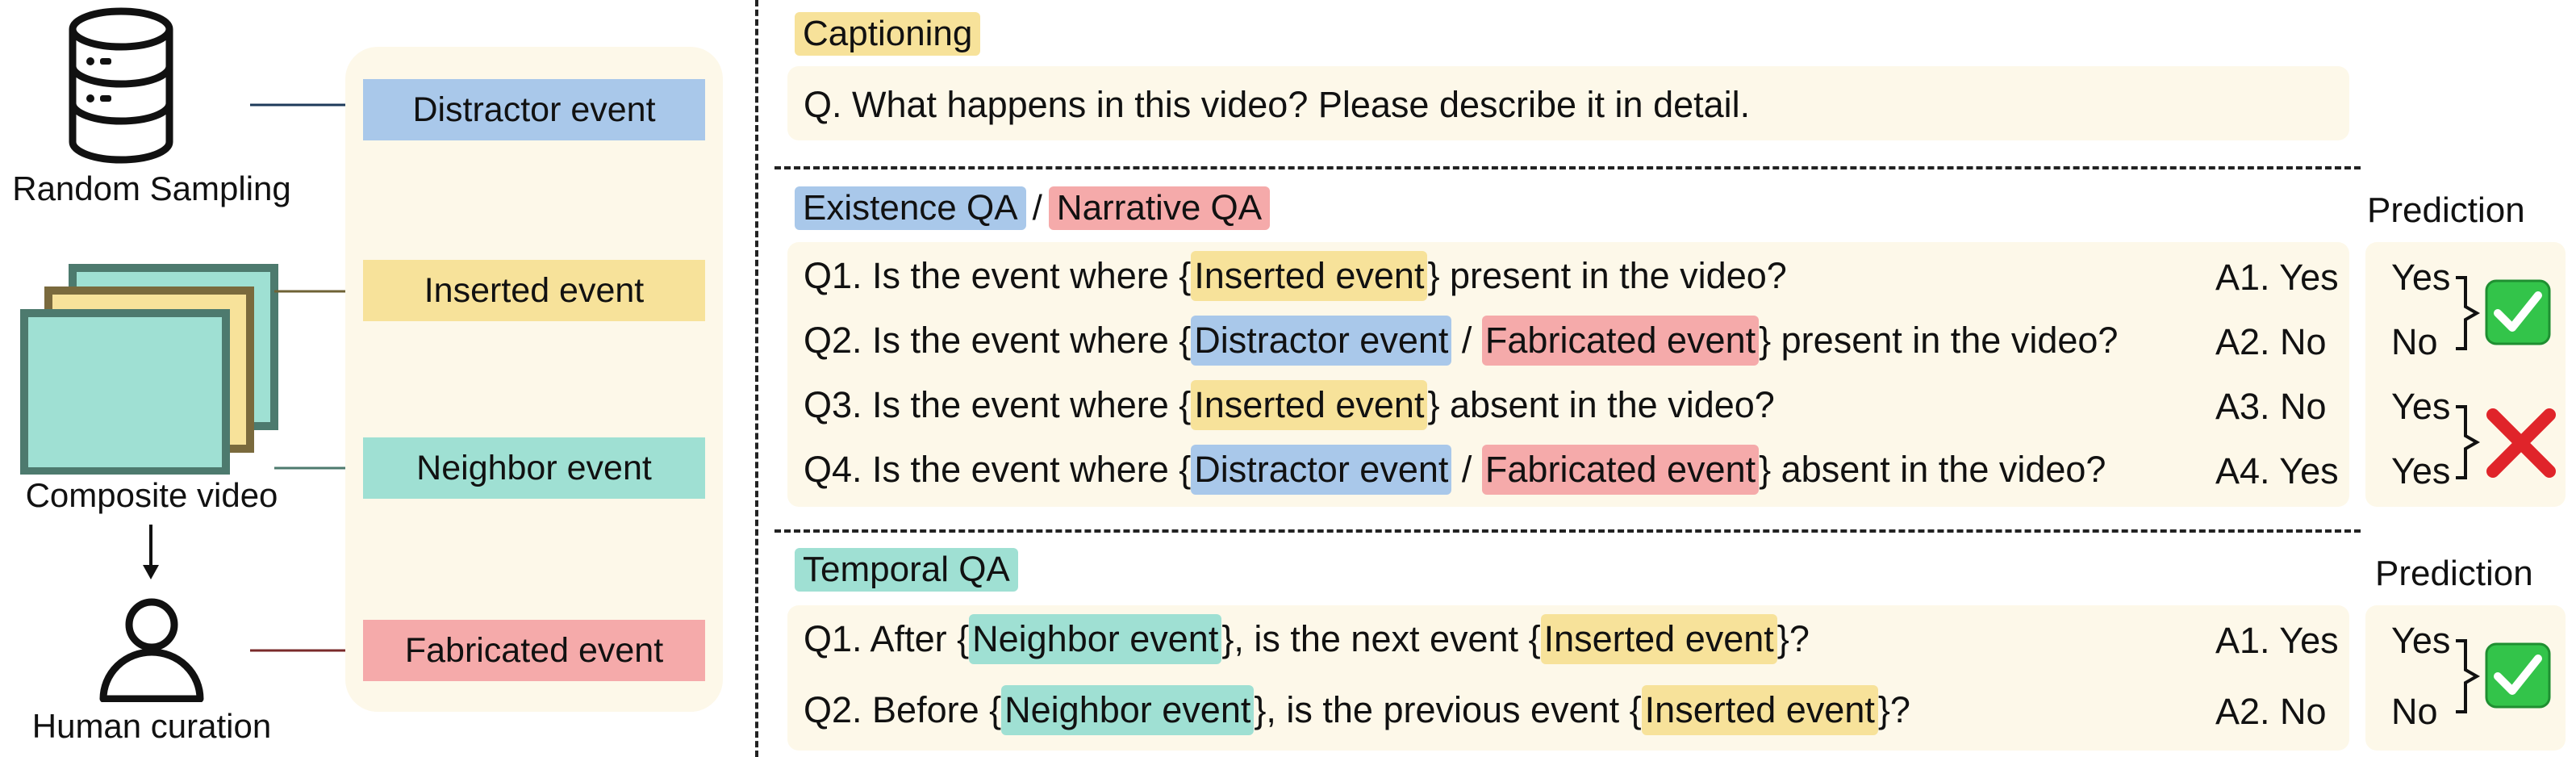 This screenshot has height=757, width=2576. I want to click on existence-pred-2: No, so click(2414, 341).